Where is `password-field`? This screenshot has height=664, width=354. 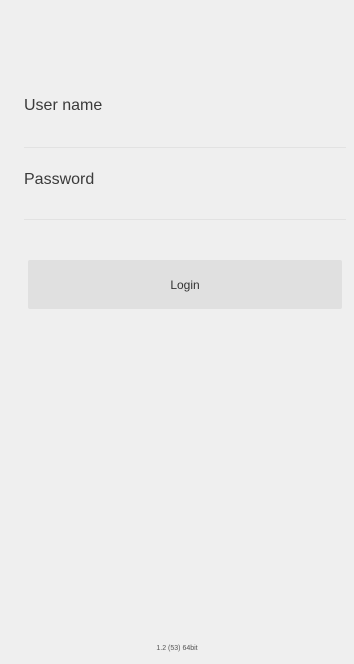
password-field is located at coordinates (185, 193).